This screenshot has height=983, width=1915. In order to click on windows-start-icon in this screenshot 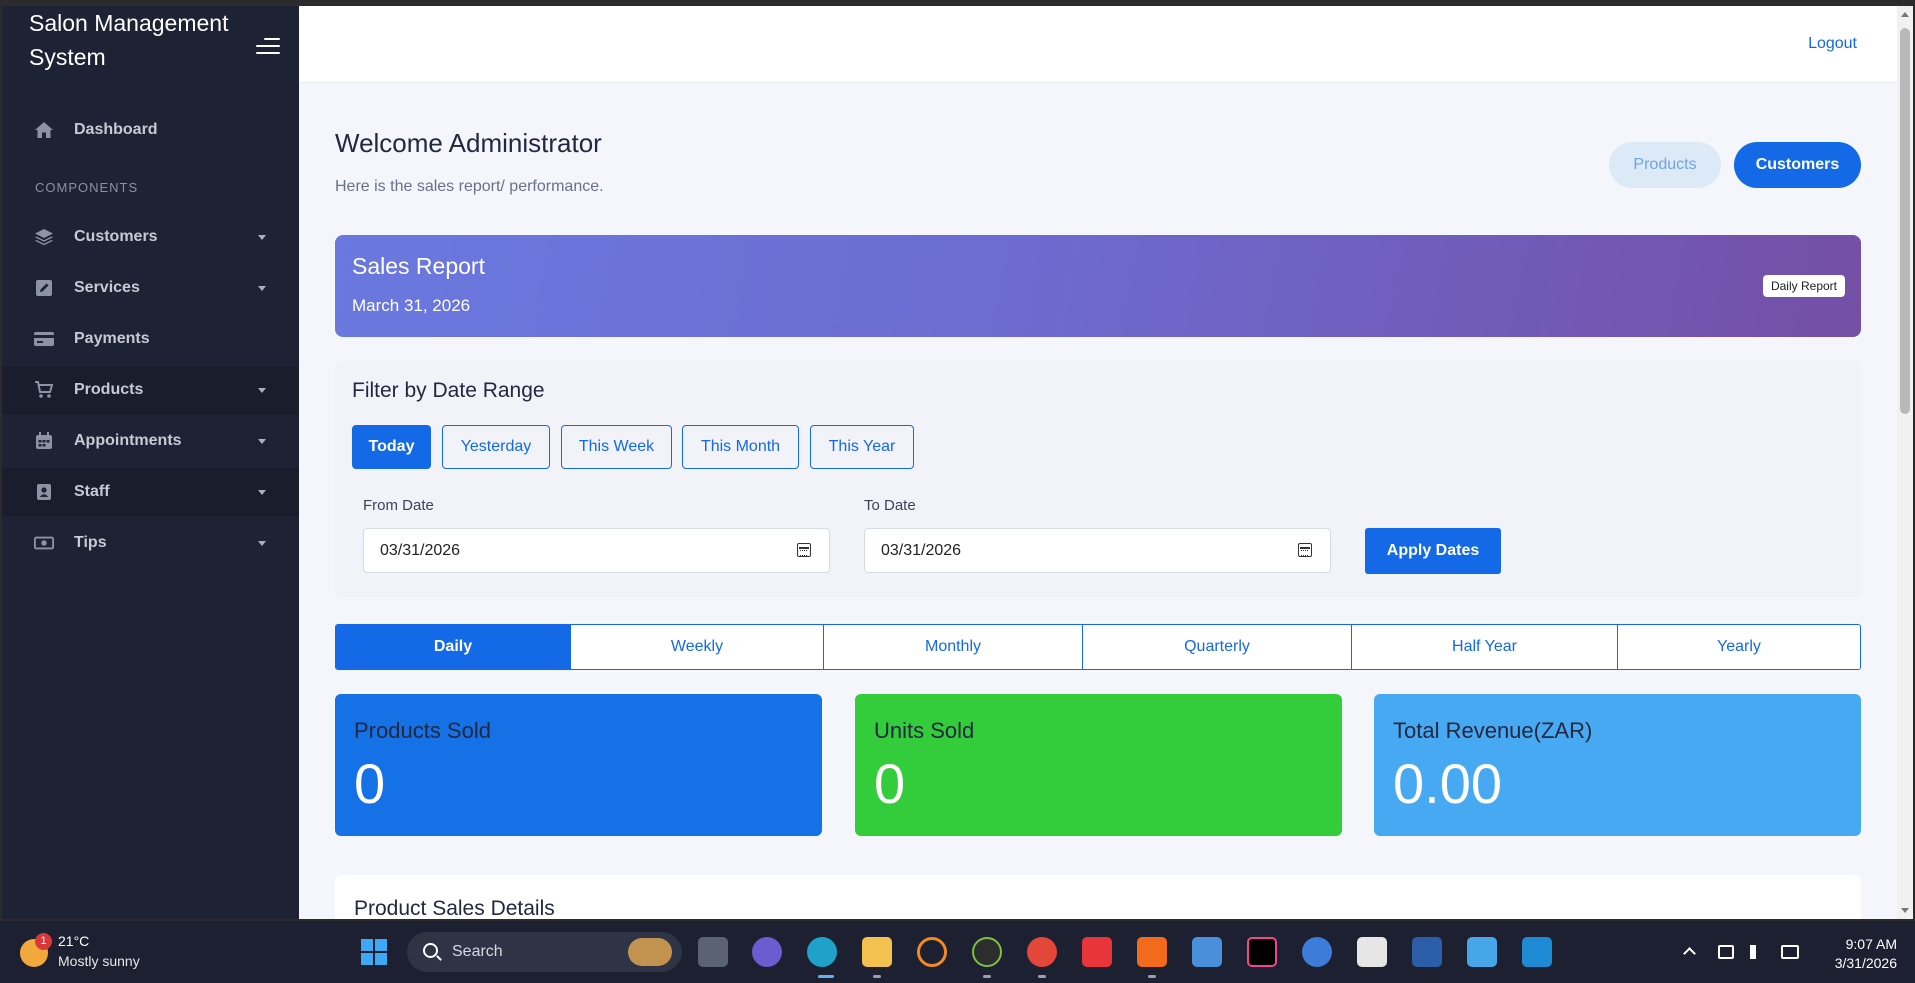, I will do `click(374, 952)`.